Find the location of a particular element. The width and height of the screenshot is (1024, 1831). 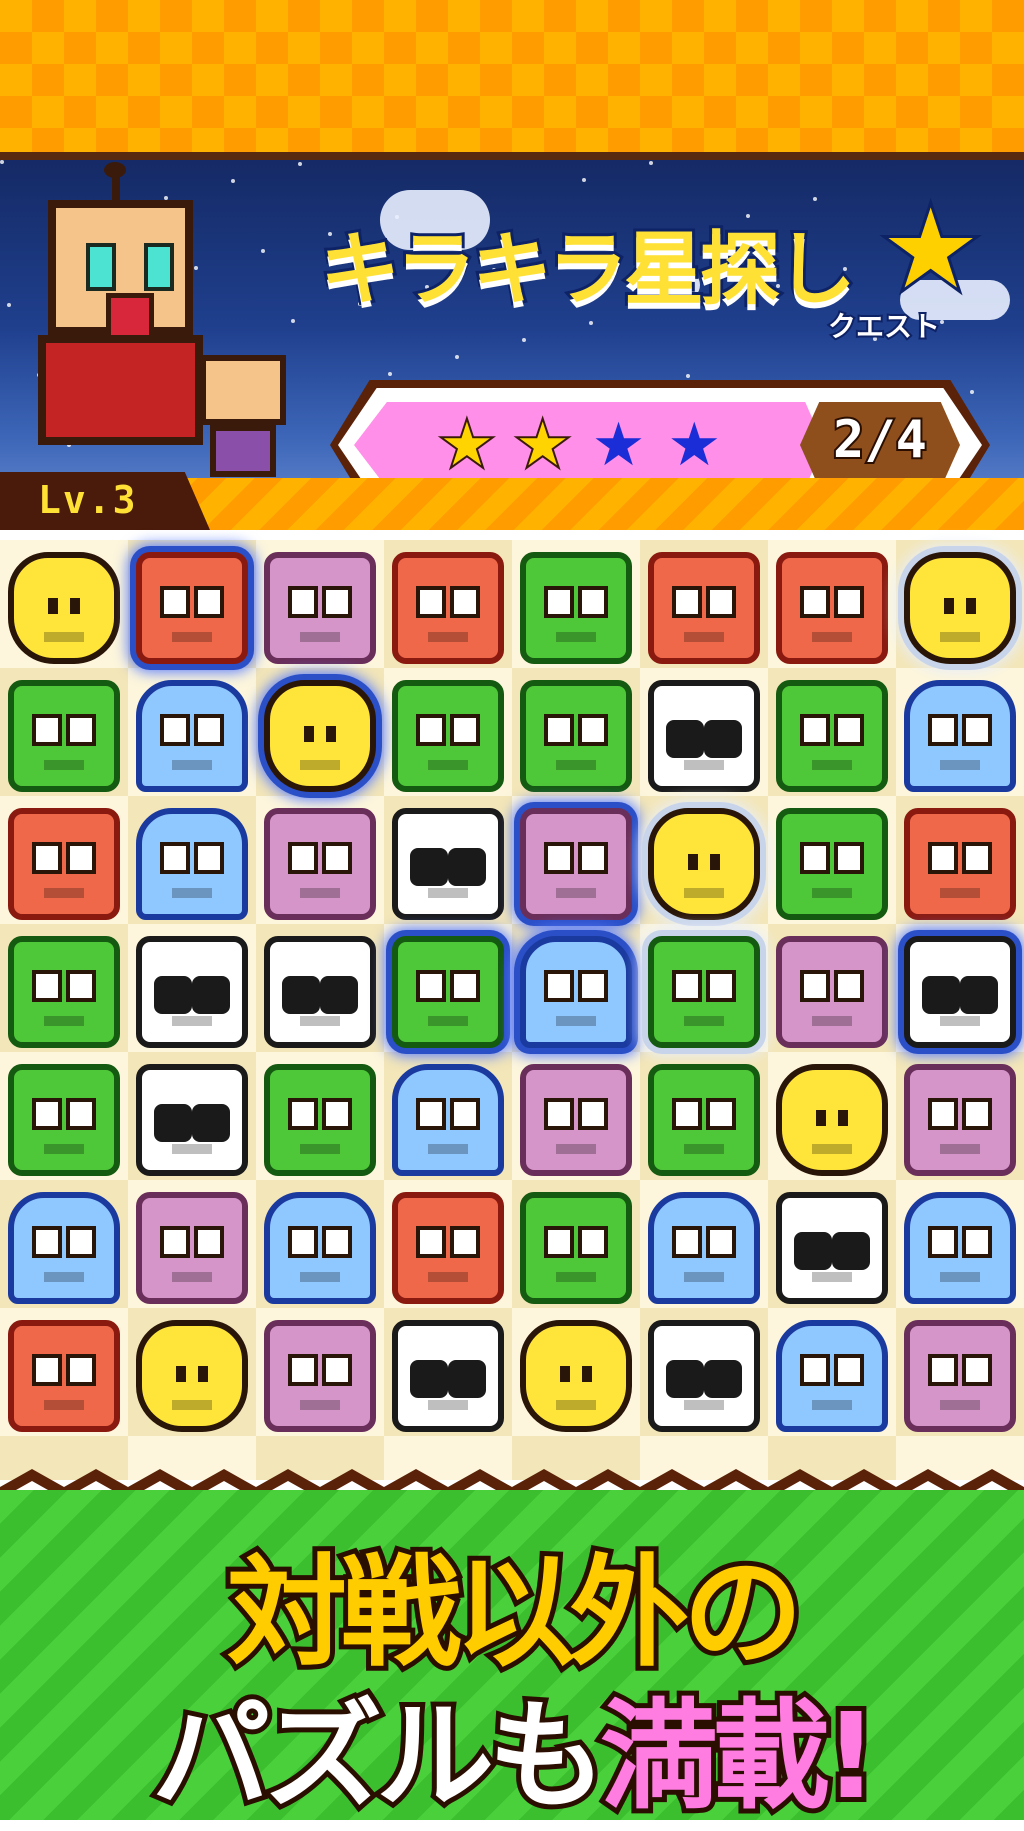

star-count: 2/4 is located at coordinates (880, 440).